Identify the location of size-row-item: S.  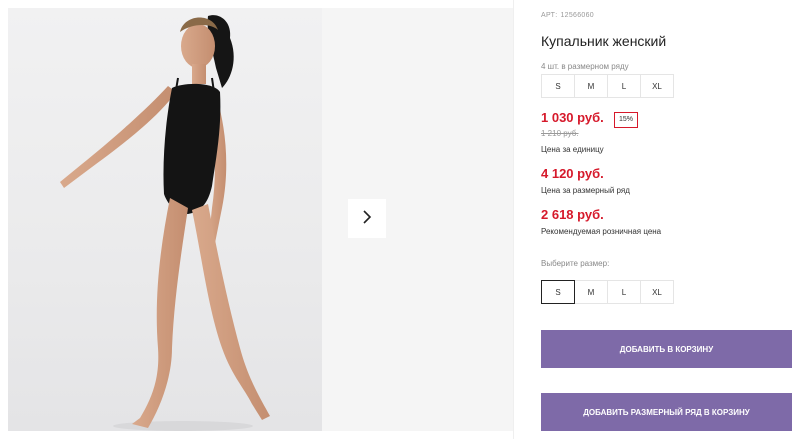
(558, 86).